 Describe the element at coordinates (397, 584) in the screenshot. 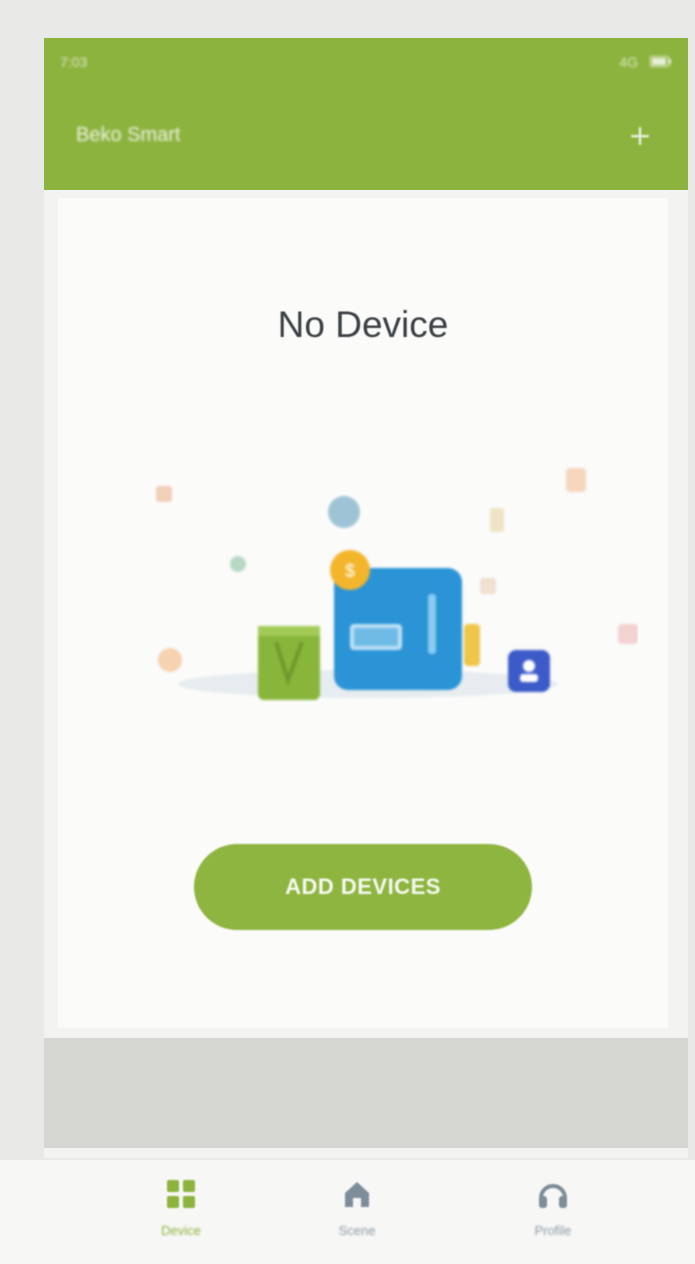

I see `devices-illustration: $` at that location.